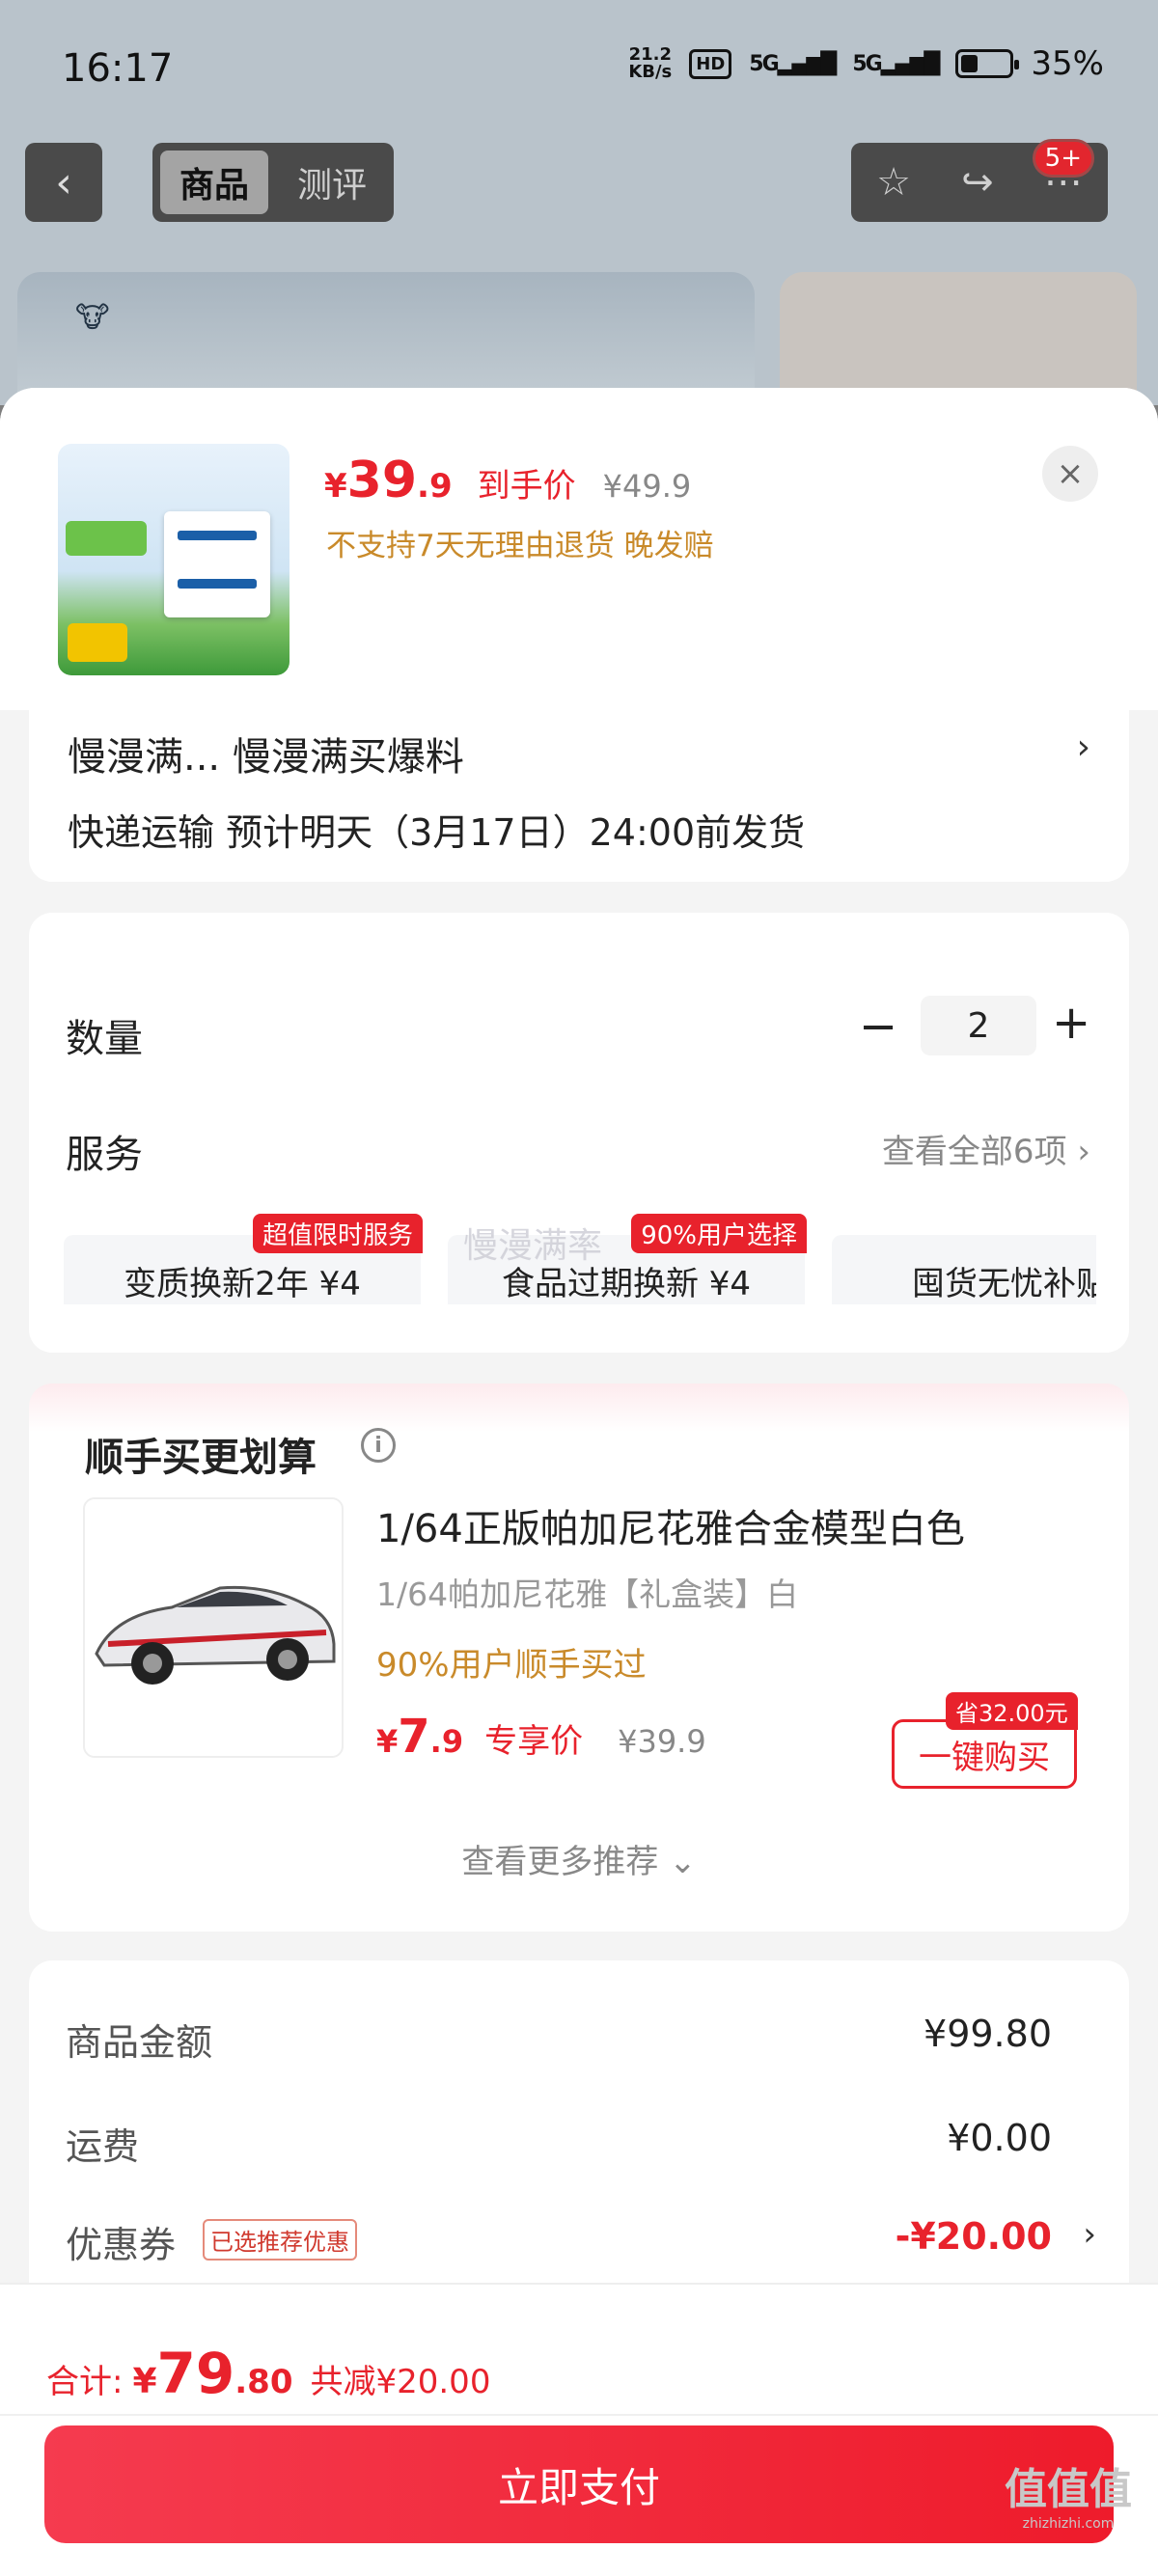 The height and width of the screenshot is (2576, 1158). Describe the element at coordinates (526, 486) in the screenshot. I see `final-price-label: 到手价` at that location.